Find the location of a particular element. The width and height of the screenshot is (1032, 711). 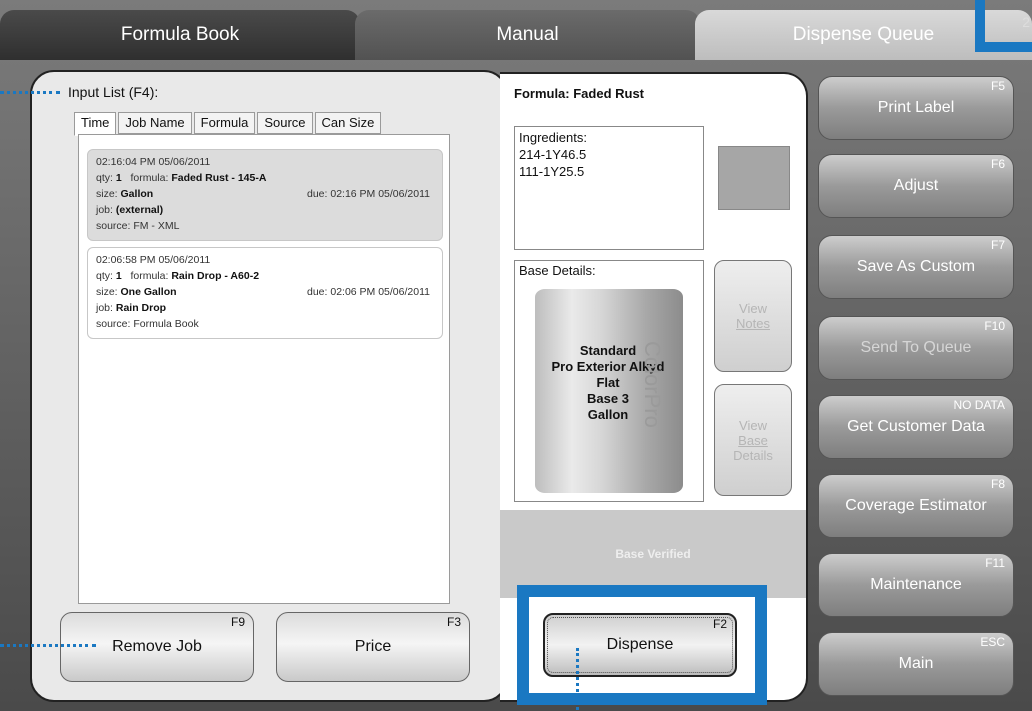

adjust-label: Adjust is located at coordinates (916, 185).